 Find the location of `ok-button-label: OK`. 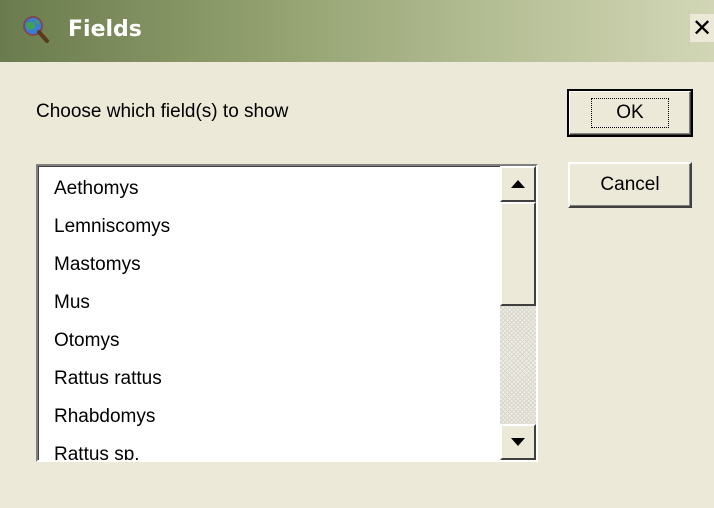

ok-button-label: OK is located at coordinates (630, 113).